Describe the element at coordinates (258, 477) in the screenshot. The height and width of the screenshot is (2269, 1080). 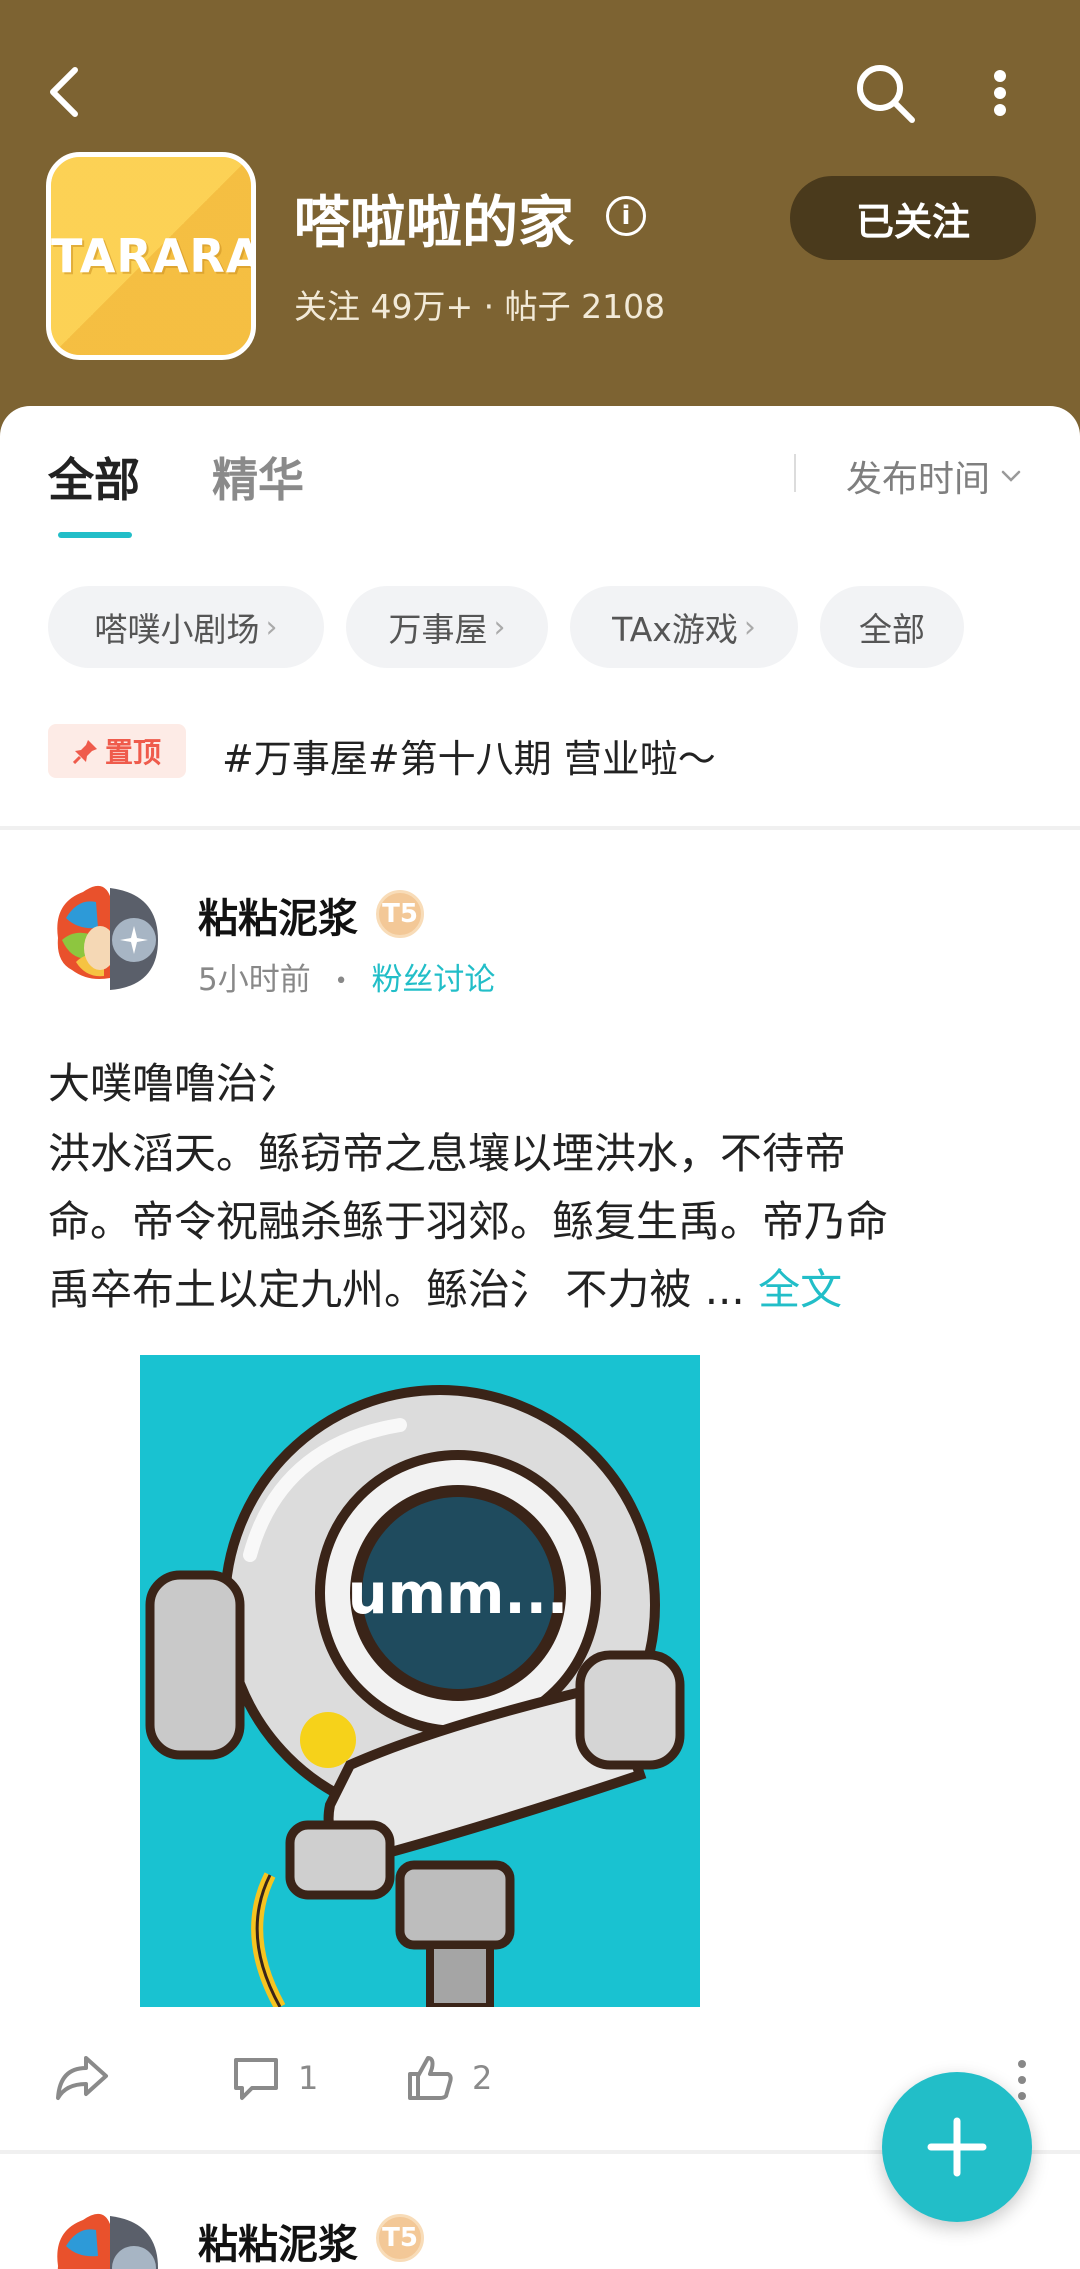
I see `tab-best: 精华` at that location.